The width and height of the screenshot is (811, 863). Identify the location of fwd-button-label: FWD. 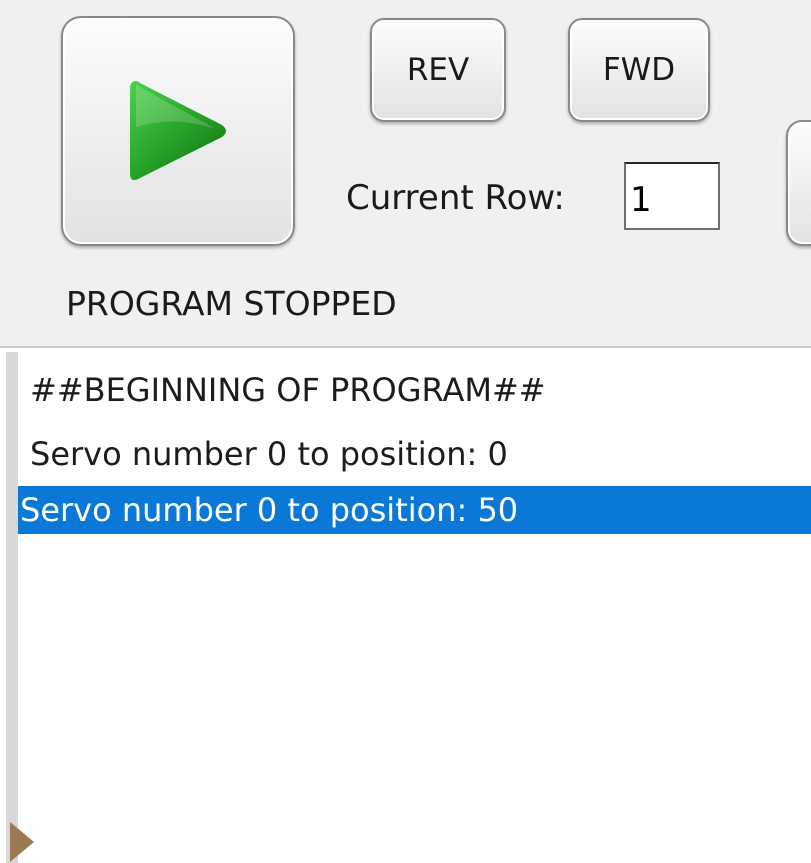
(639, 70).